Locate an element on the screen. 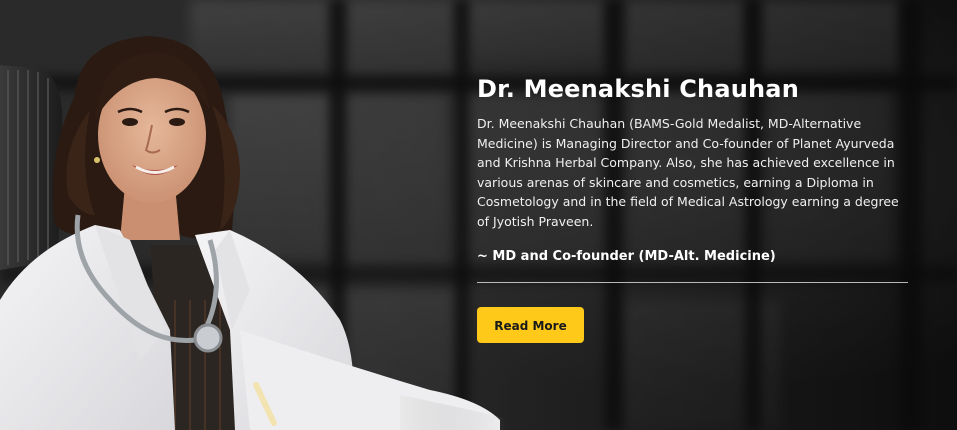 This screenshot has height=430, width=957. doctor-role: ~ MD and Co-founder (MD-Alt. Medicine) is located at coordinates (626, 256).